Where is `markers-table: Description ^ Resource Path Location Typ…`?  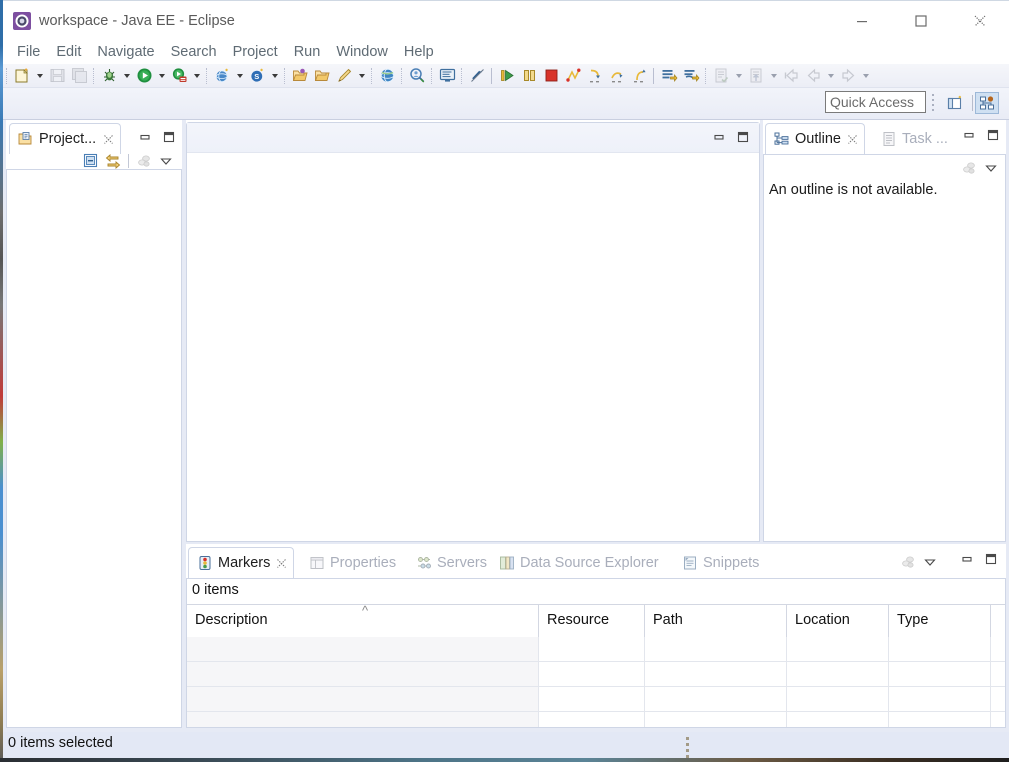
markers-table: Description ^ Resource Path Location Typ… is located at coordinates (596, 665).